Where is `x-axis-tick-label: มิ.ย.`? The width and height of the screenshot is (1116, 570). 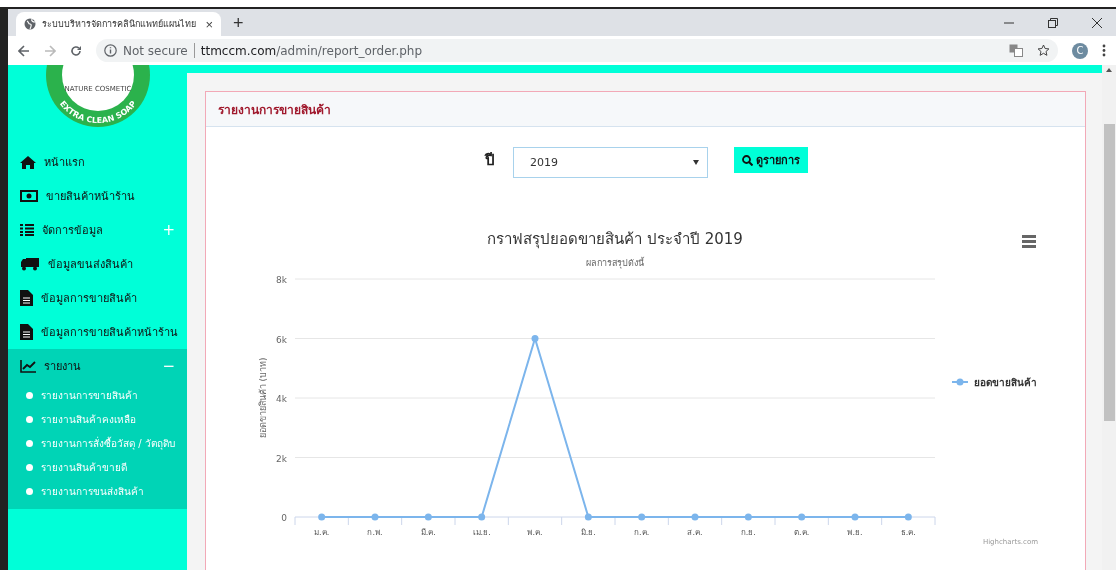 x-axis-tick-label: มิ.ย. is located at coordinates (588, 532).